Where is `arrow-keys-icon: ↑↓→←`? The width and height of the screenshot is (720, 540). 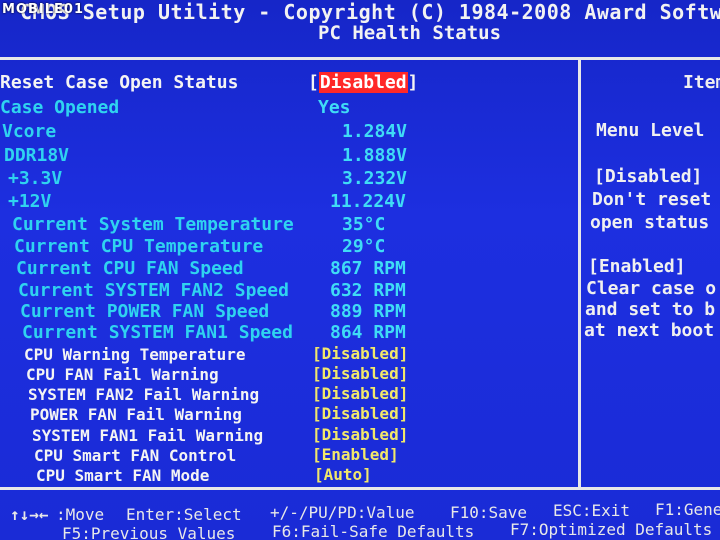 arrow-keys-icon: ↑↓→← is located at coordinates (29, 514).